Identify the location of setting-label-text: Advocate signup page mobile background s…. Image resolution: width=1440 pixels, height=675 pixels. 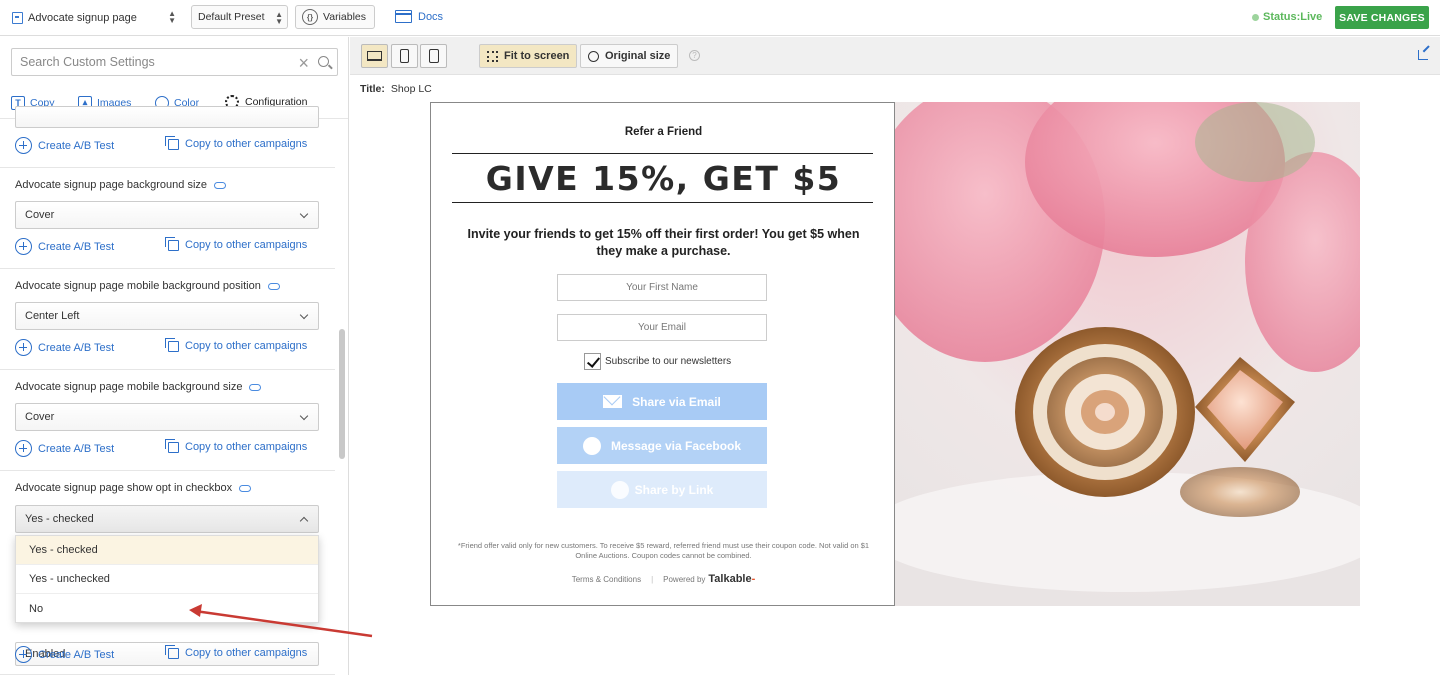
(129, 387).